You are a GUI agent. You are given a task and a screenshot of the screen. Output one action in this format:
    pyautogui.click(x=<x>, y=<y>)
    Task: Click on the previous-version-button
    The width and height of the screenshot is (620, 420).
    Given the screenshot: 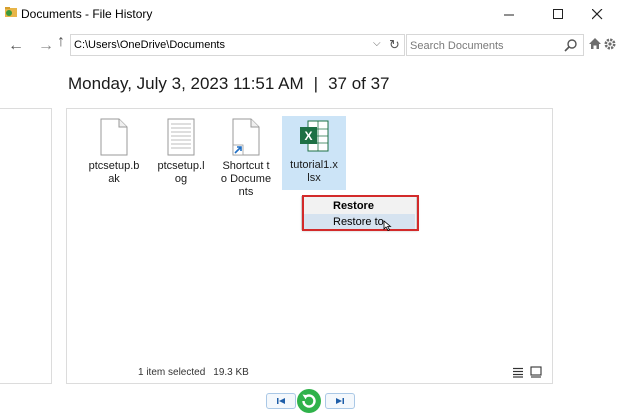 What is the action you would take?
    pyautogui.click(x=281, y=401)
    